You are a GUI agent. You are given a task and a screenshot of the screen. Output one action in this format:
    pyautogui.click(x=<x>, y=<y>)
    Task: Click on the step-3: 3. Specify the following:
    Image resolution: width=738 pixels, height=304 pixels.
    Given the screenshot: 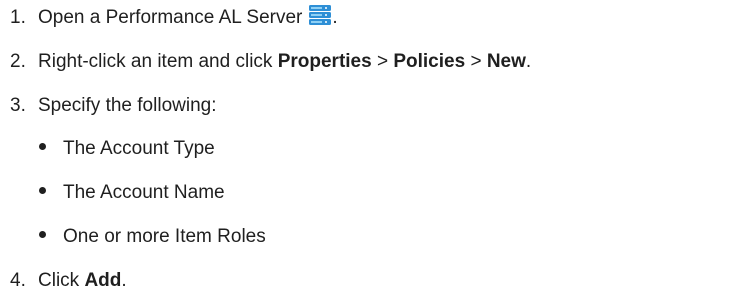 What is the action you would take?
    pyautogui.click(x=113, y=106)
    